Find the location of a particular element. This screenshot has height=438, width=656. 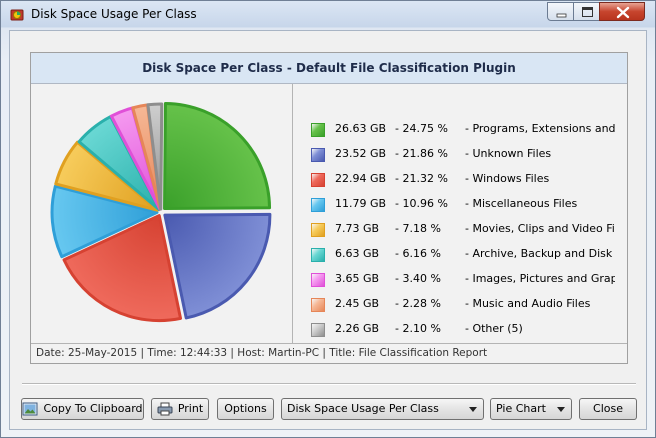

clipboard-icon is located at coordinates (30, 409).